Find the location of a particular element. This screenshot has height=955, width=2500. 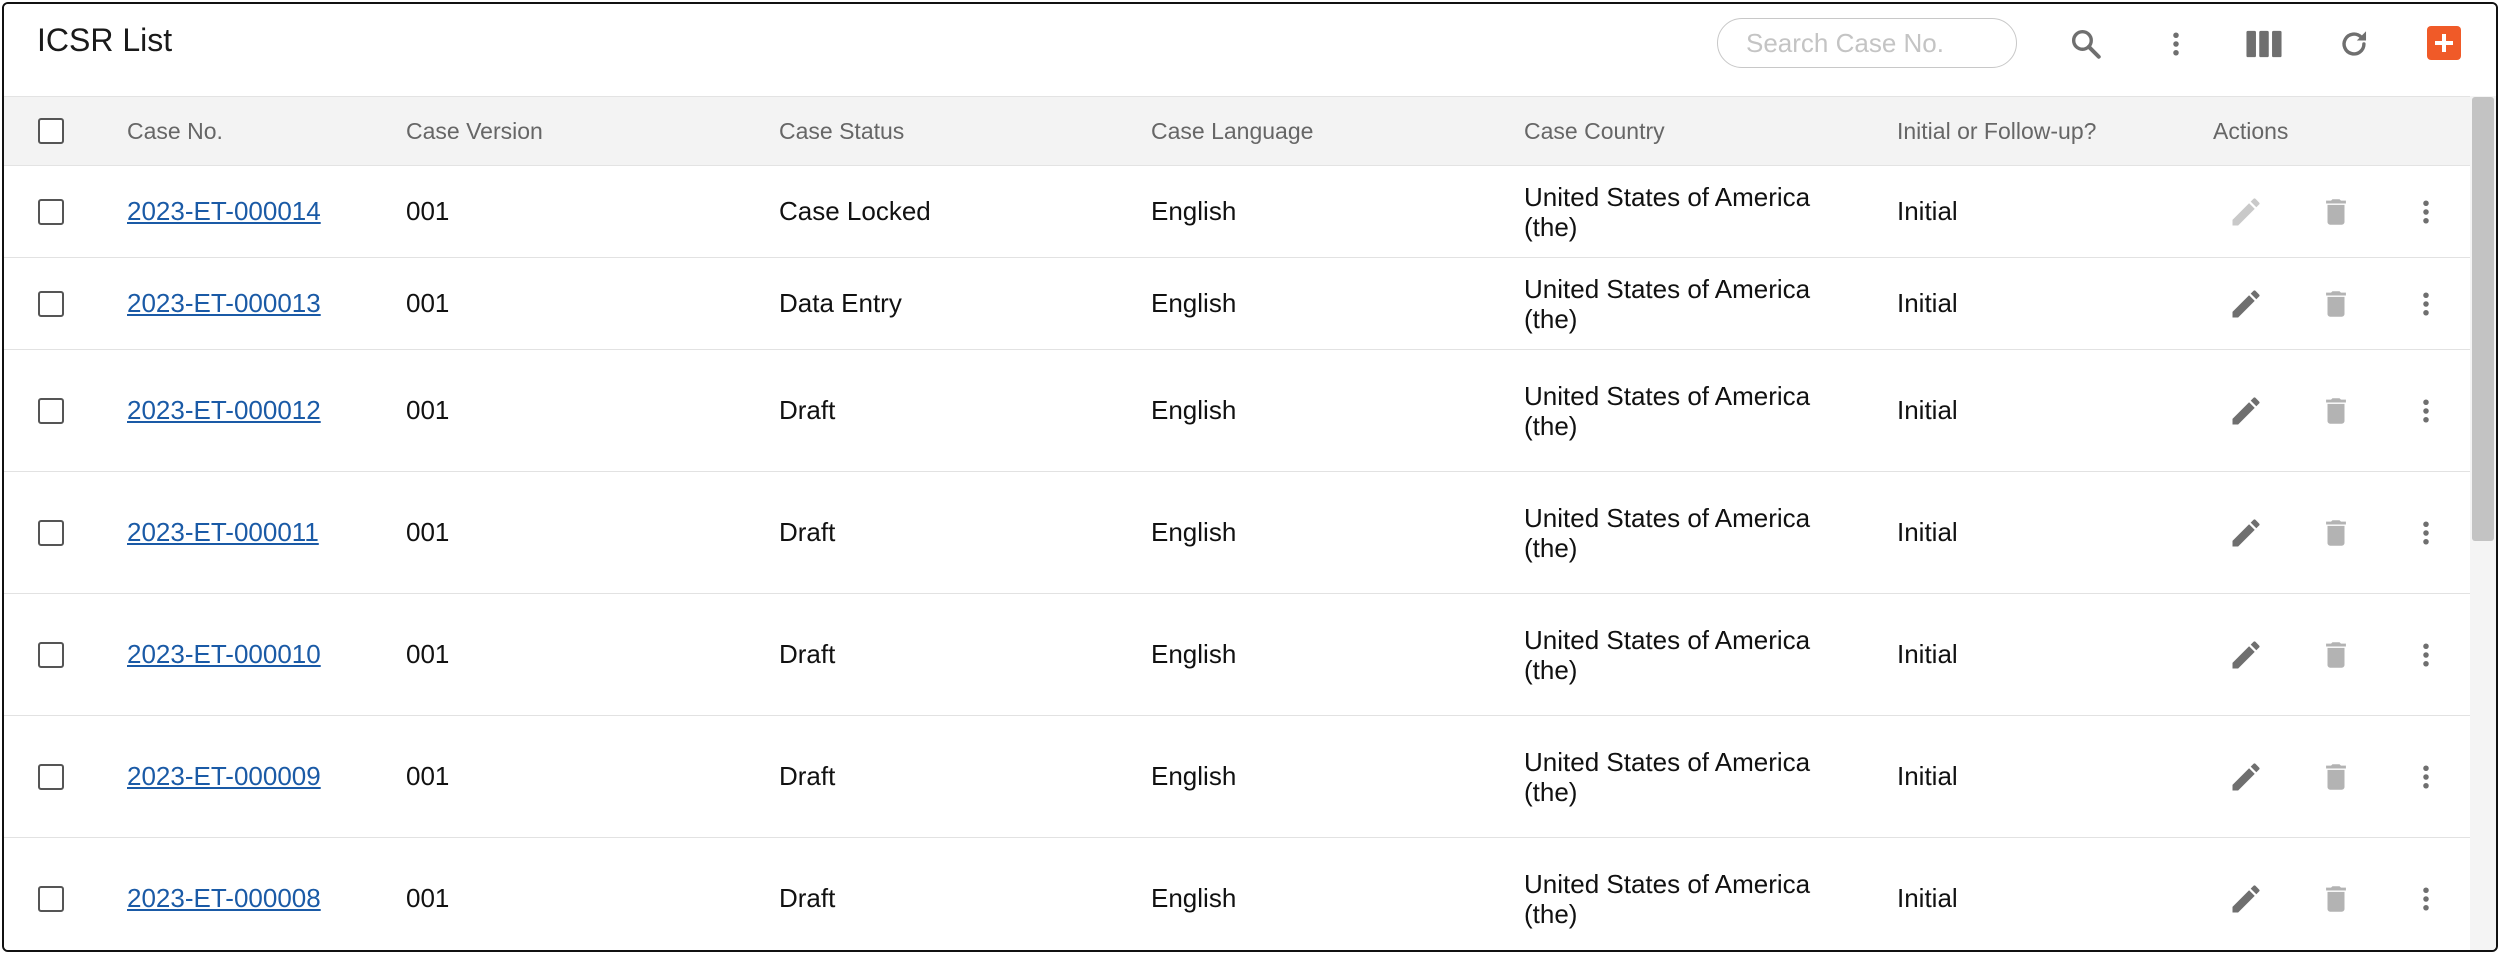

case-no-link: 2023-ET-000012 is located at coordinates (224, 410).